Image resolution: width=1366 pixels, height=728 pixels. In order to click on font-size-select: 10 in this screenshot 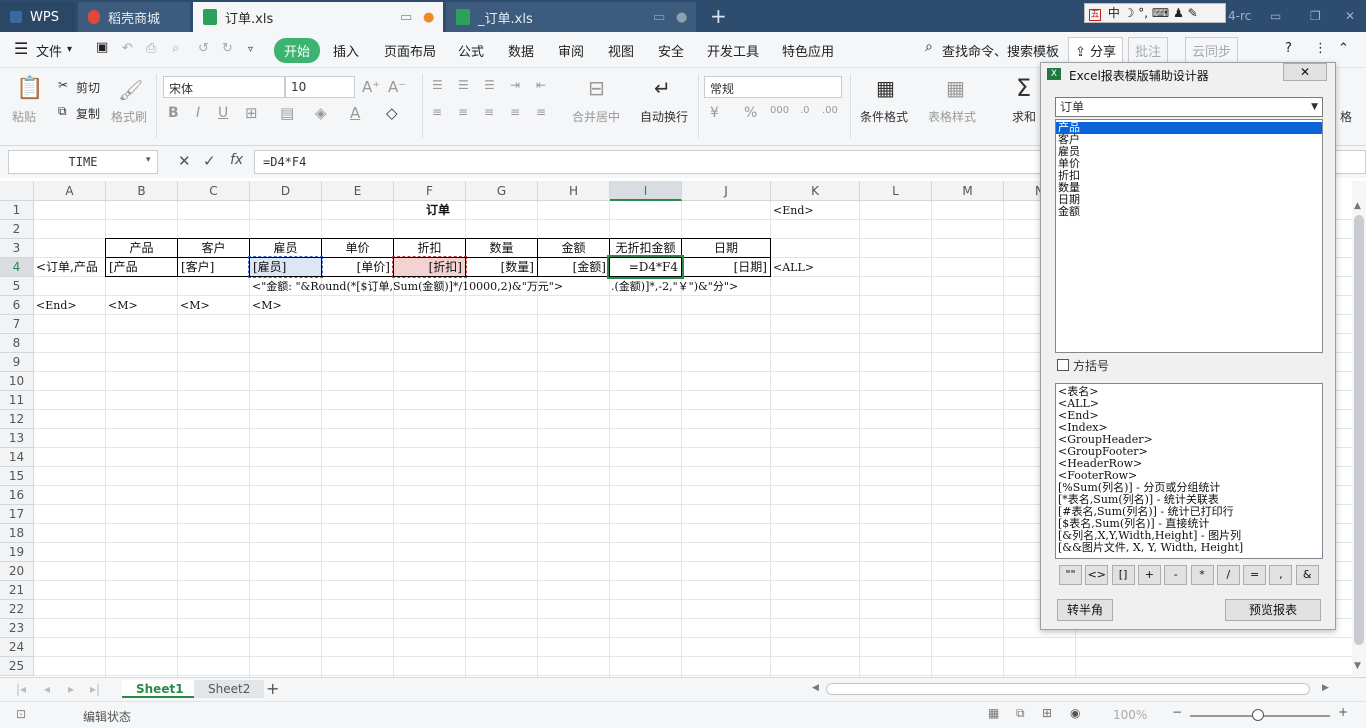, I will do `click(320, 87)`.